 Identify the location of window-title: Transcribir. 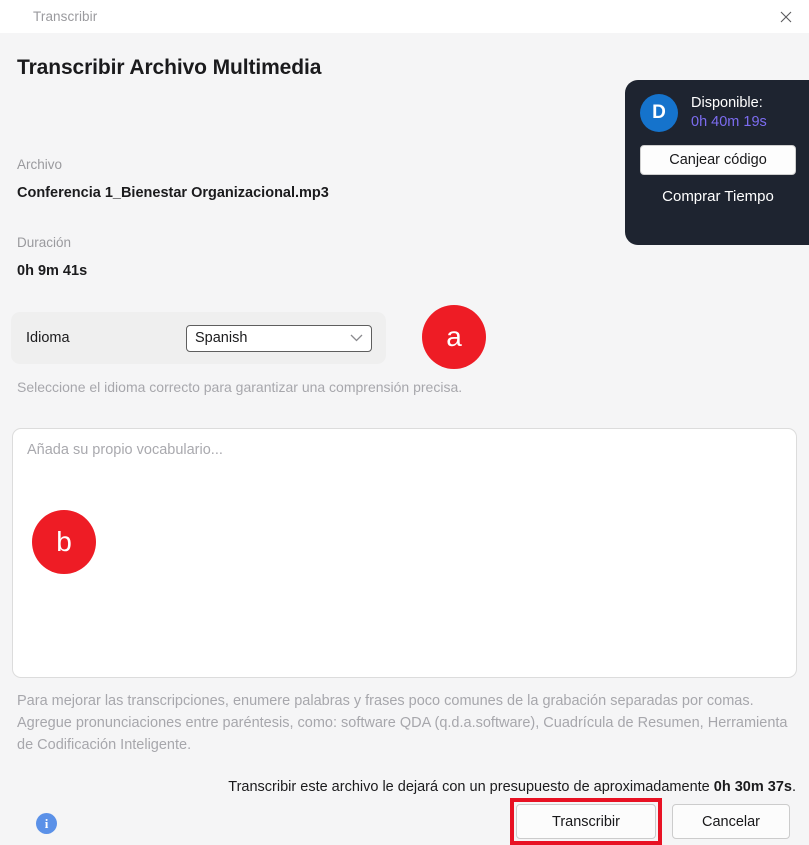
(65, 16).